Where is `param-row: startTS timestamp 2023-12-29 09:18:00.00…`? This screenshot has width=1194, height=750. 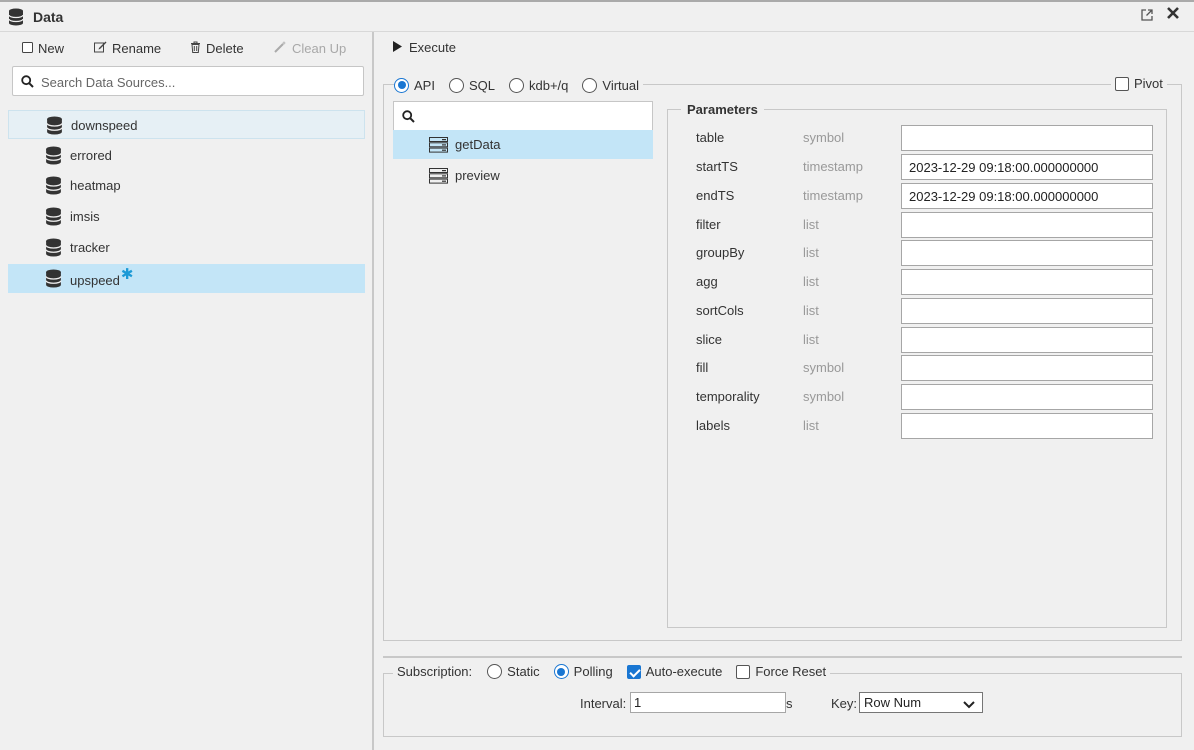
param-row: startTS timestamp 2023-12-29 09:18:00.00… is located at coordinates (926, 167).